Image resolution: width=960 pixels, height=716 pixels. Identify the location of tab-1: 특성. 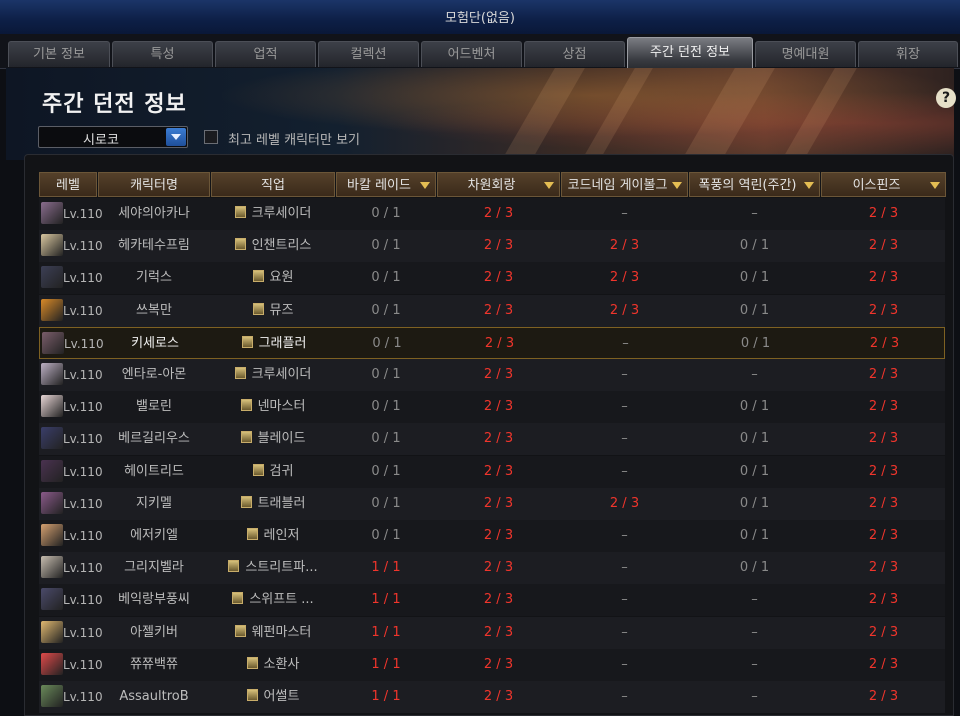
(162, 54).